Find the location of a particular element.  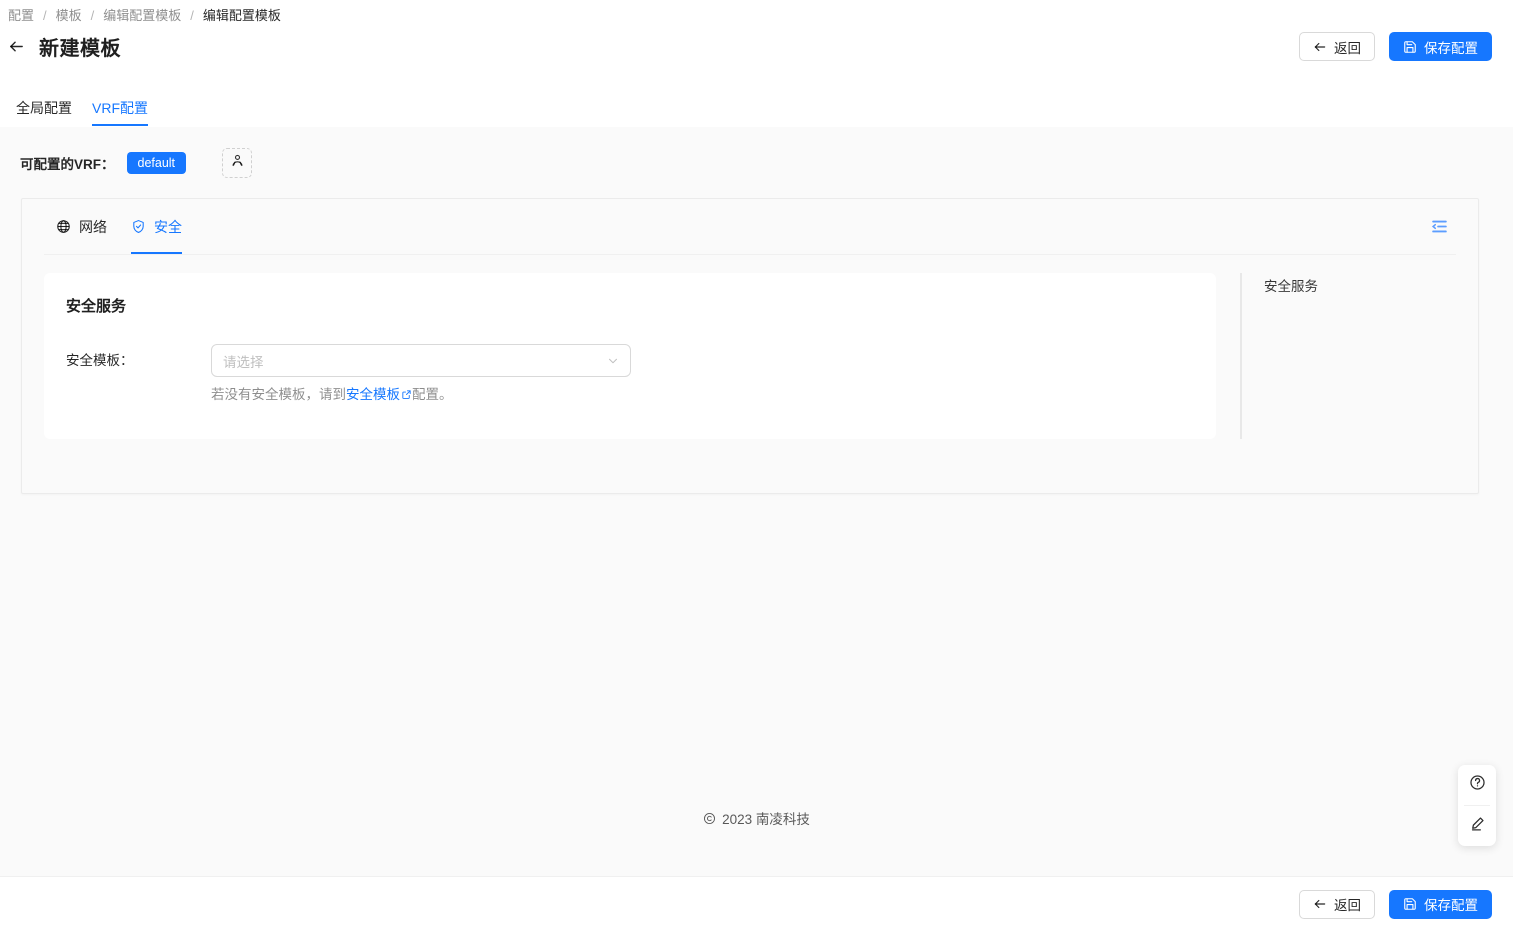

page-header: 配置 / 模板 / 编辑配置模板 / 编辑配置模板 新建模板 返回 保存配置 is located at coordinates (756, 45).